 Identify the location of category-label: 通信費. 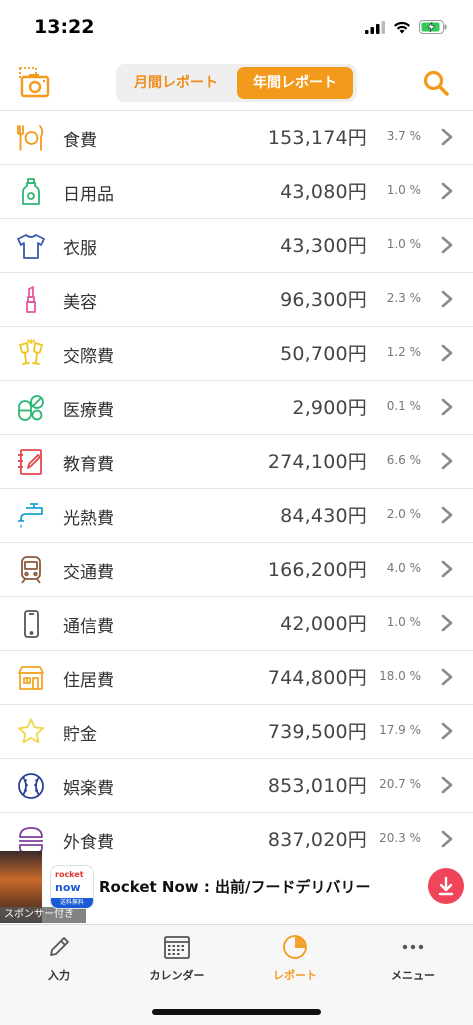
(88, 627).